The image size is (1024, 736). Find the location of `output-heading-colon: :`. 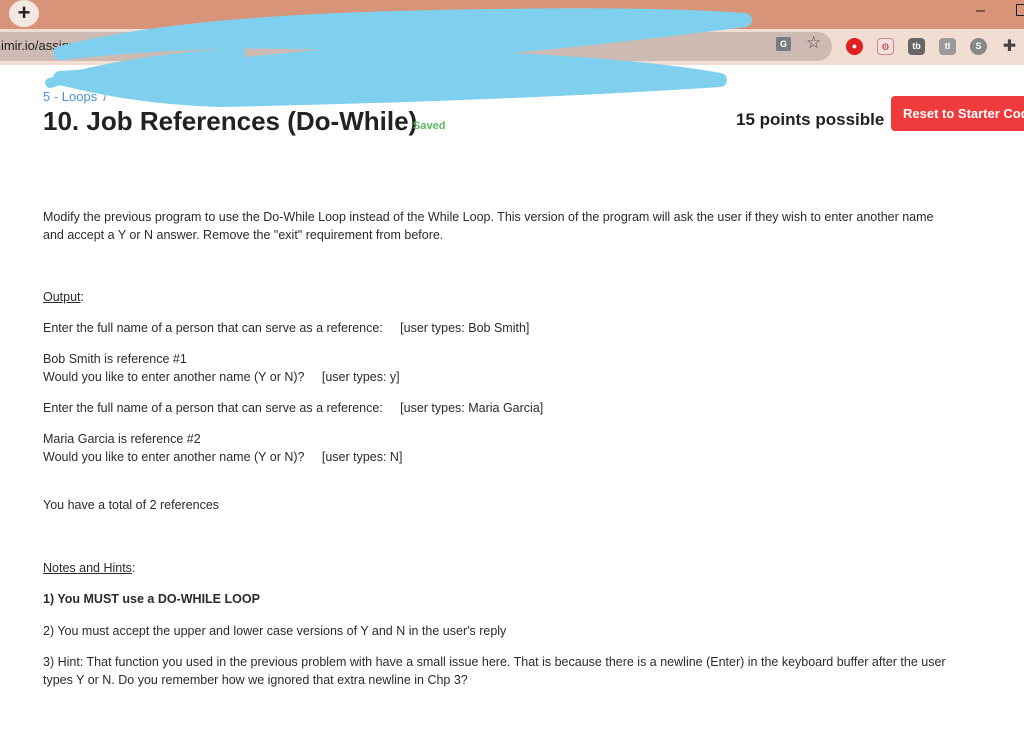

output-heading-colon: : is located at coordinates (82, 297).